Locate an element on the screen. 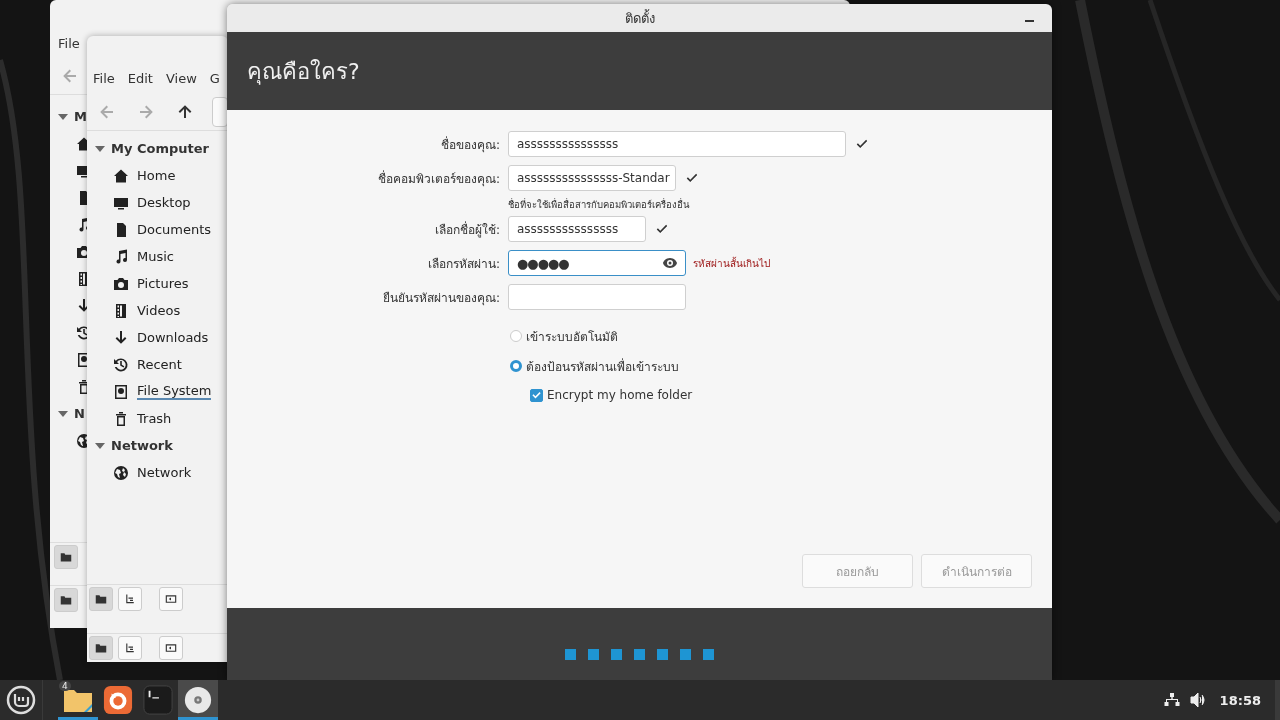  network-icon is located at coordinates (1171, 700).